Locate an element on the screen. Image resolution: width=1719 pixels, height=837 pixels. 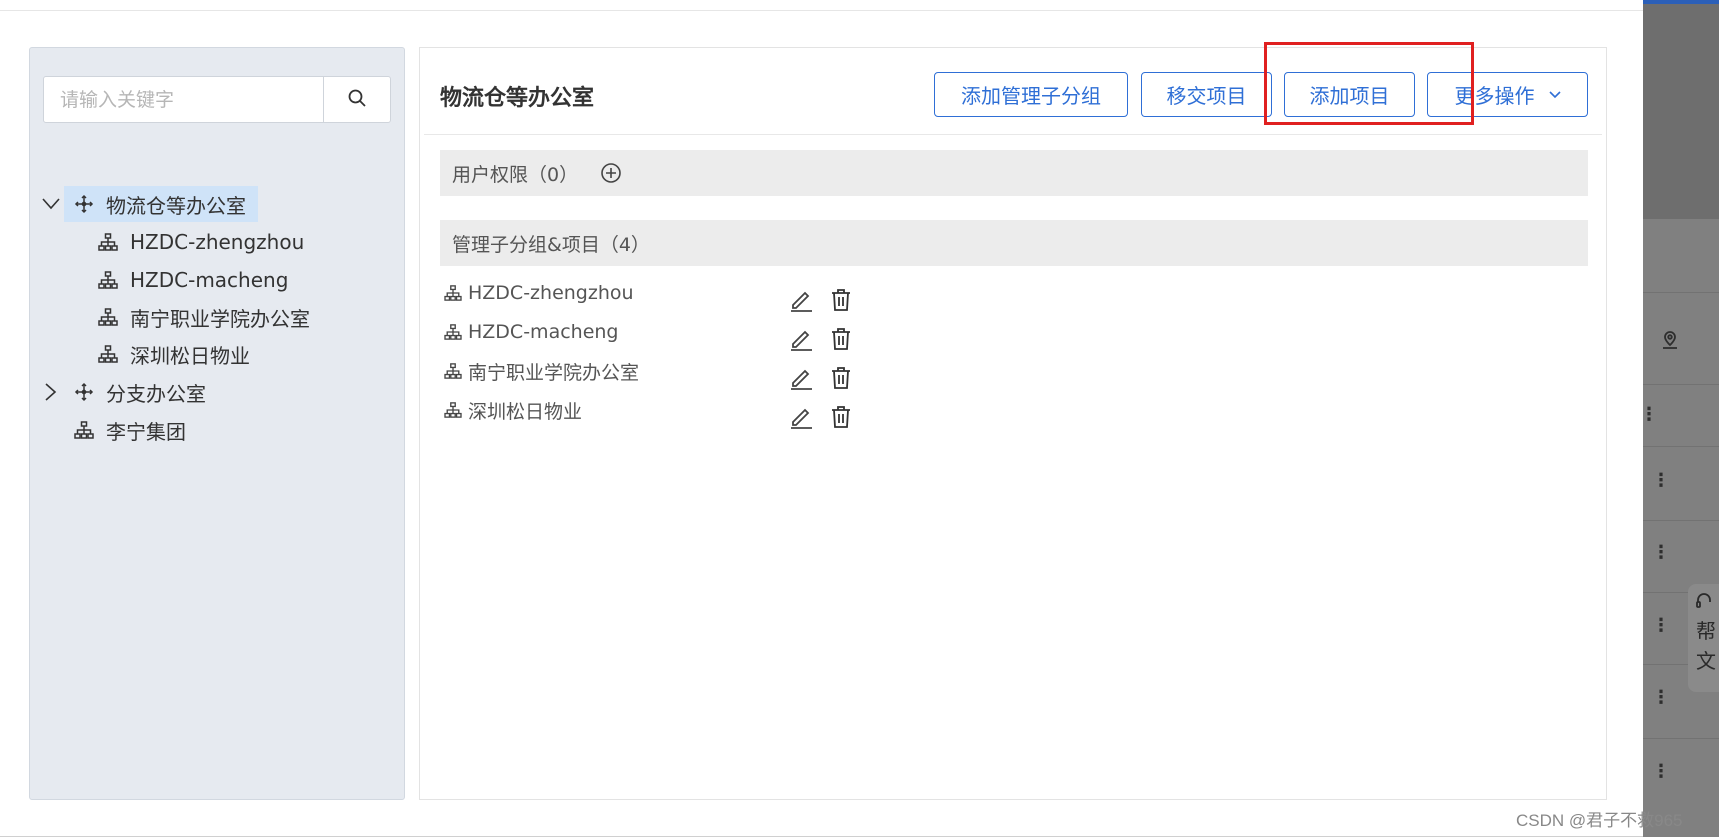
transfer-project-button: 移交项目 is located at coordinates (1206, 94).